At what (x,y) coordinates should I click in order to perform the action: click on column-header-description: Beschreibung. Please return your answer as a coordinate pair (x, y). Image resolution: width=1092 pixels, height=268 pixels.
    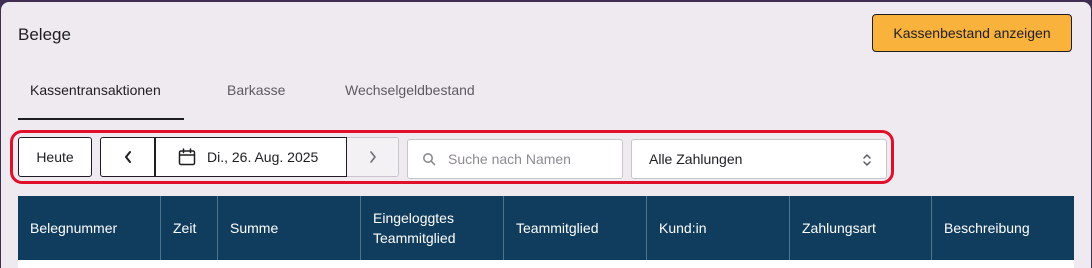
    Looking at the image, I should click on (1003, 228).